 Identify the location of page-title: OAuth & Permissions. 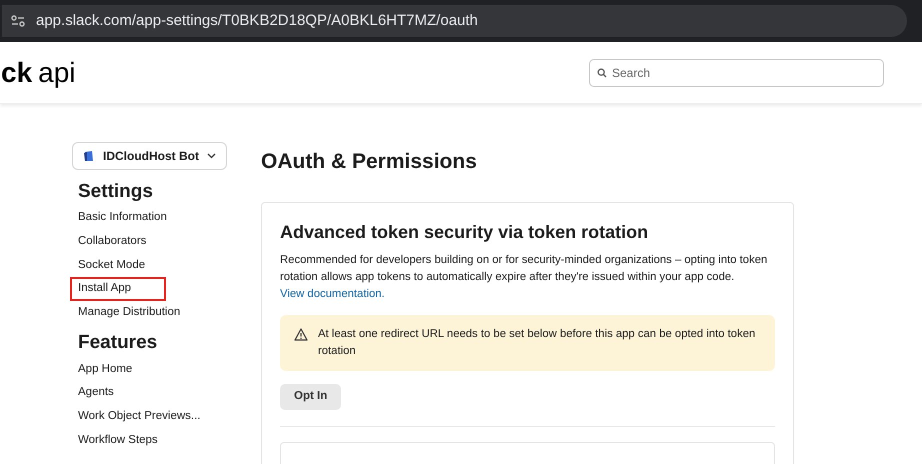
(369, 162).